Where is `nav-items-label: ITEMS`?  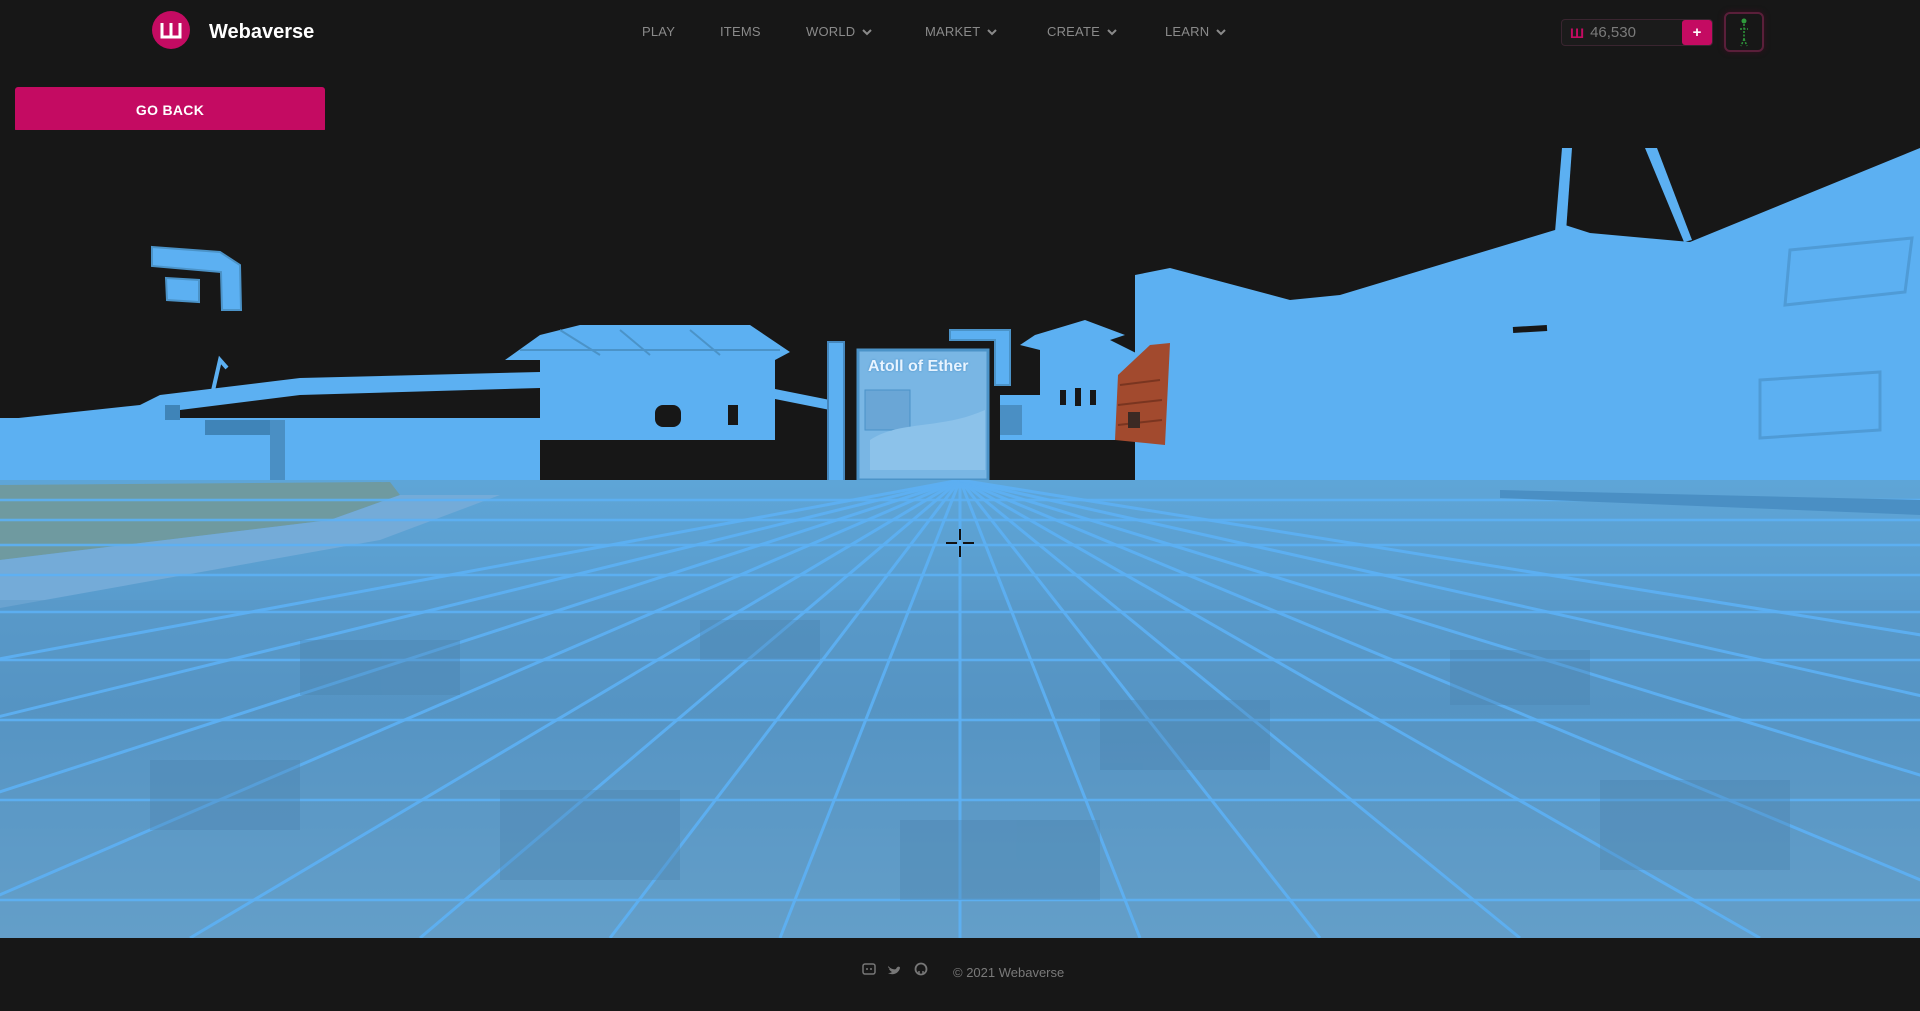 nav-items-label: ITEMS is located at coordinates (740, 31).